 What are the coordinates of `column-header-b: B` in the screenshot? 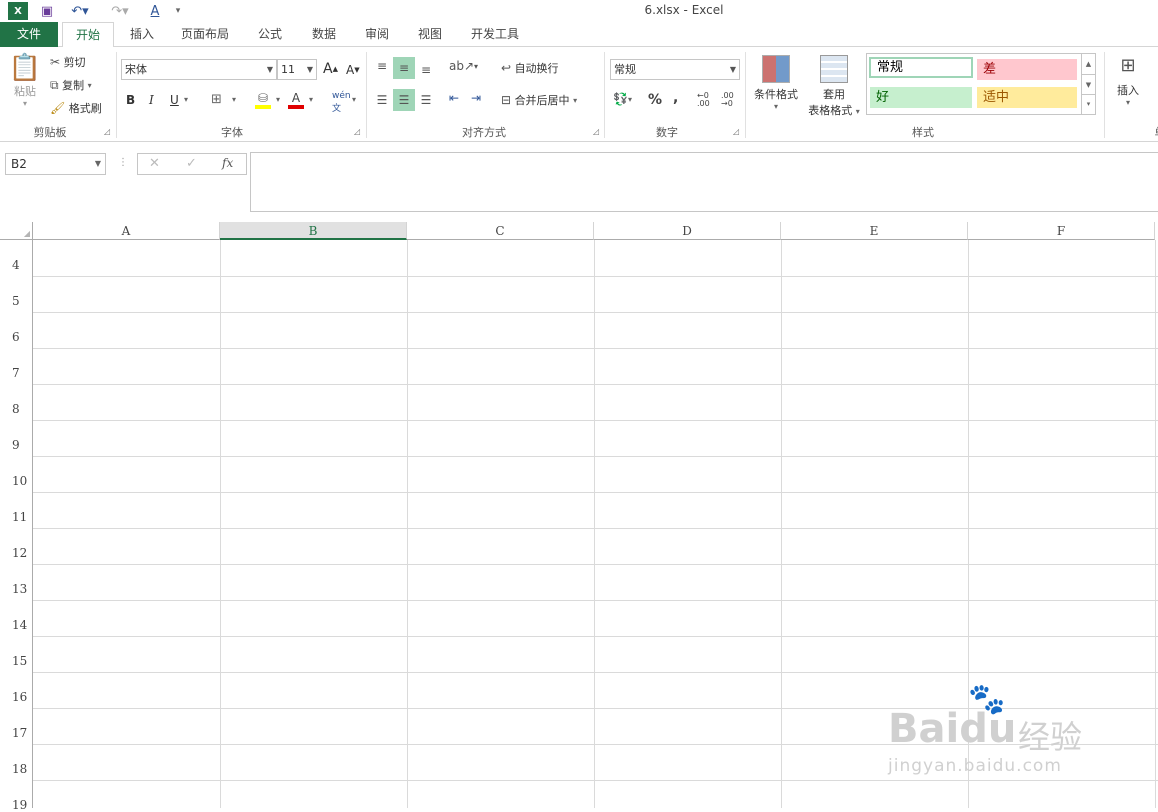 It's located at (313, 231).